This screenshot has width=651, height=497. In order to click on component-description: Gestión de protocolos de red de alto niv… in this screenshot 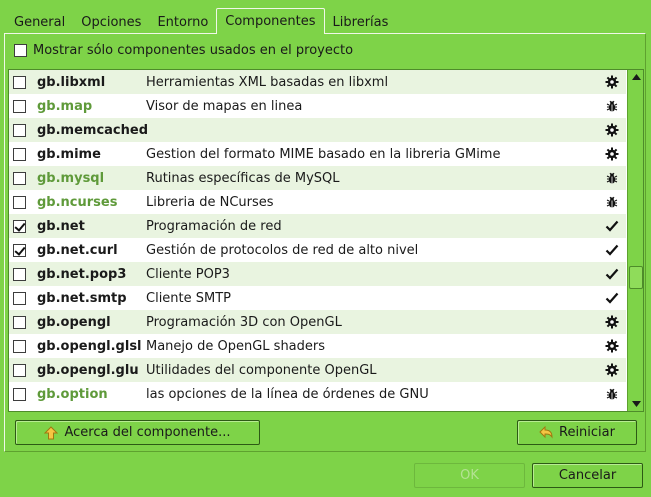, I will do `click(282, 250)`.